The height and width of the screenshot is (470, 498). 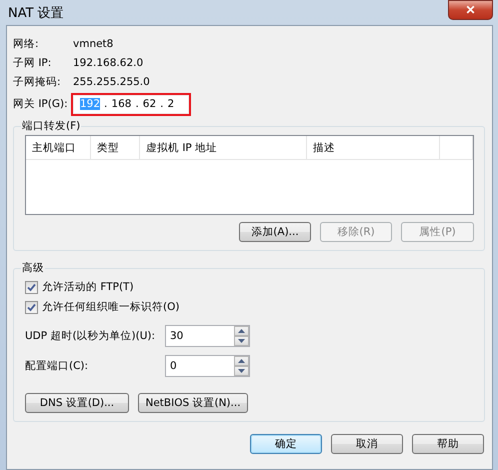 What do you see at coordinates (36, 13) in the screenshot?
I see `window-title: NAT 设置` at bounding box center [36, 13].